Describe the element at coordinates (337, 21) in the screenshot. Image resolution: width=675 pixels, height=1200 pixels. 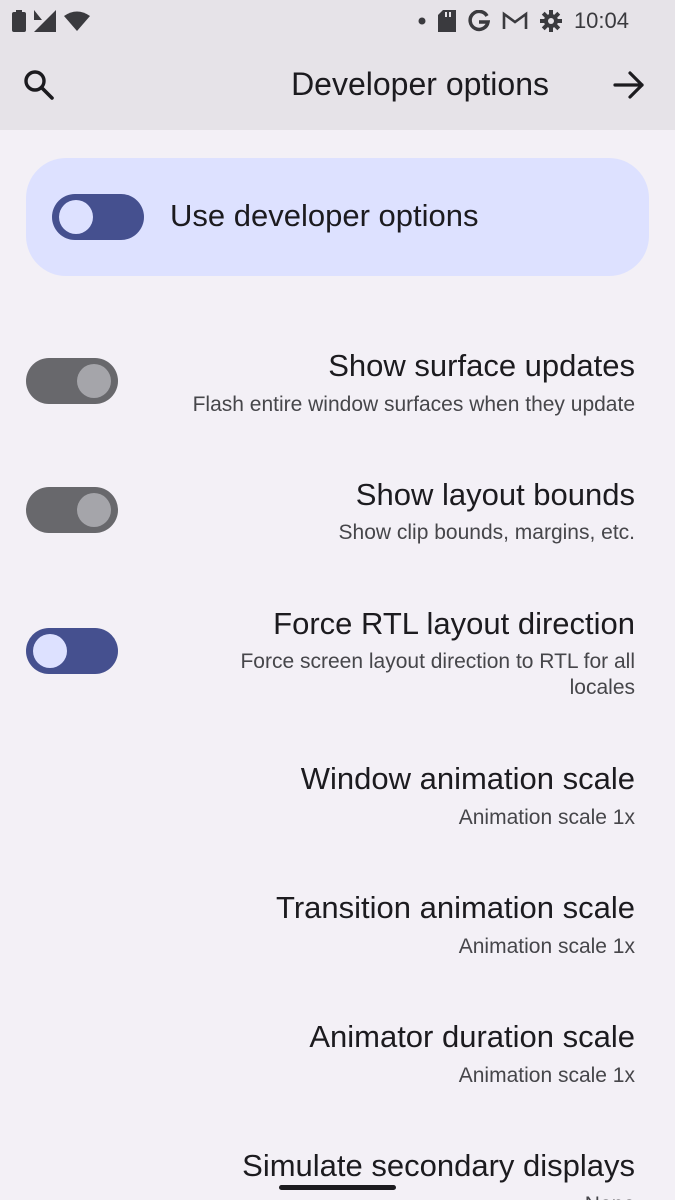
I see `status-bar: 10:04` at that location.